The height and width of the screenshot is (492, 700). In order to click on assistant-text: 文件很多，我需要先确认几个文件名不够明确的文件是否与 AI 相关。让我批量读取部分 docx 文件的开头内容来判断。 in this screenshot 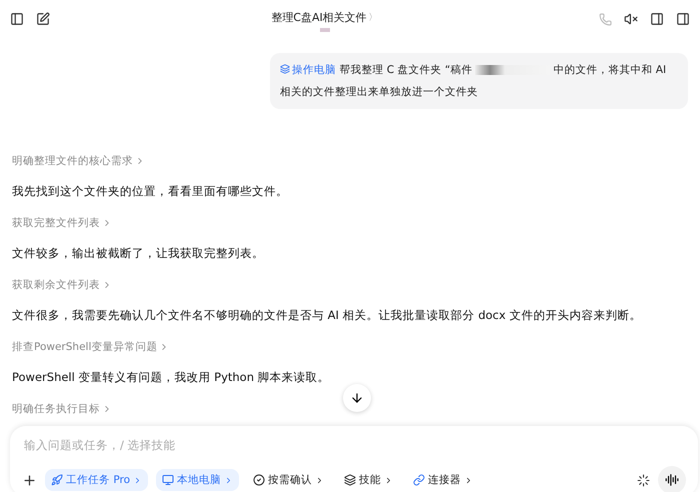, I will do `click(327, 315)`.